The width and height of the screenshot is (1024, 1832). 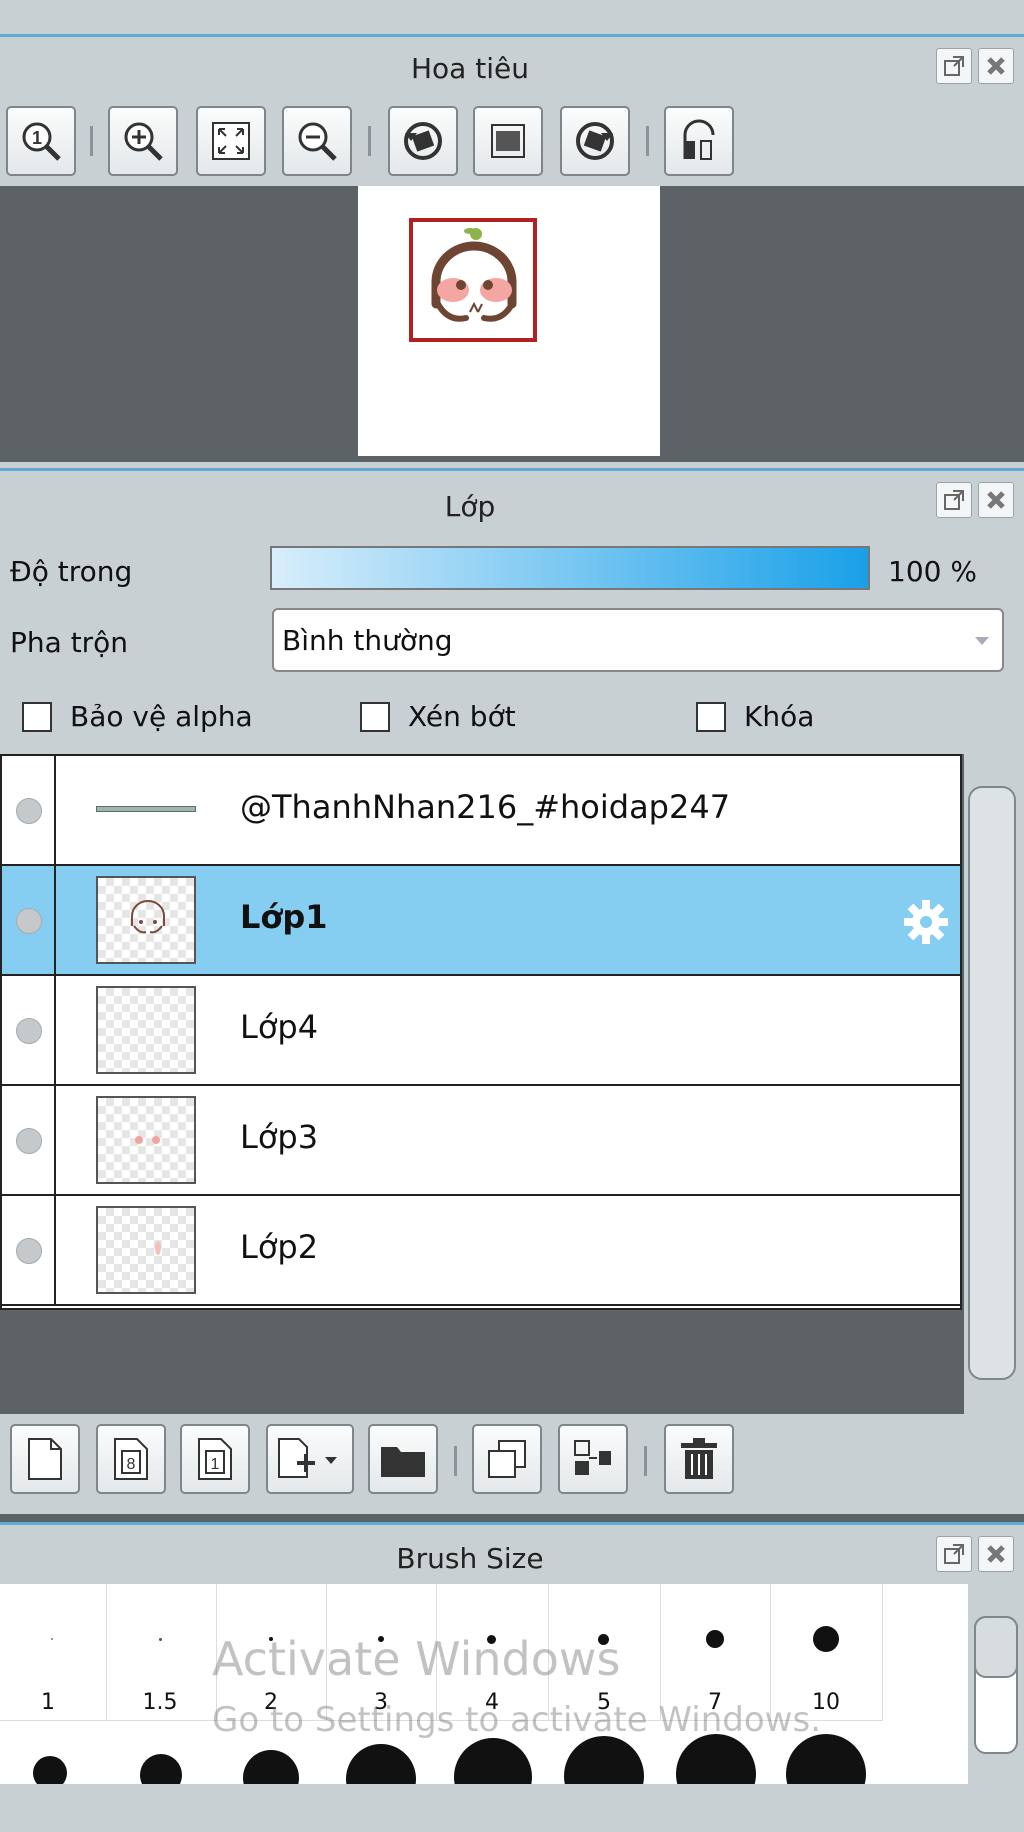 I want to click on new-1bit-layer-icon: 1, so click(x=215, y=1459).